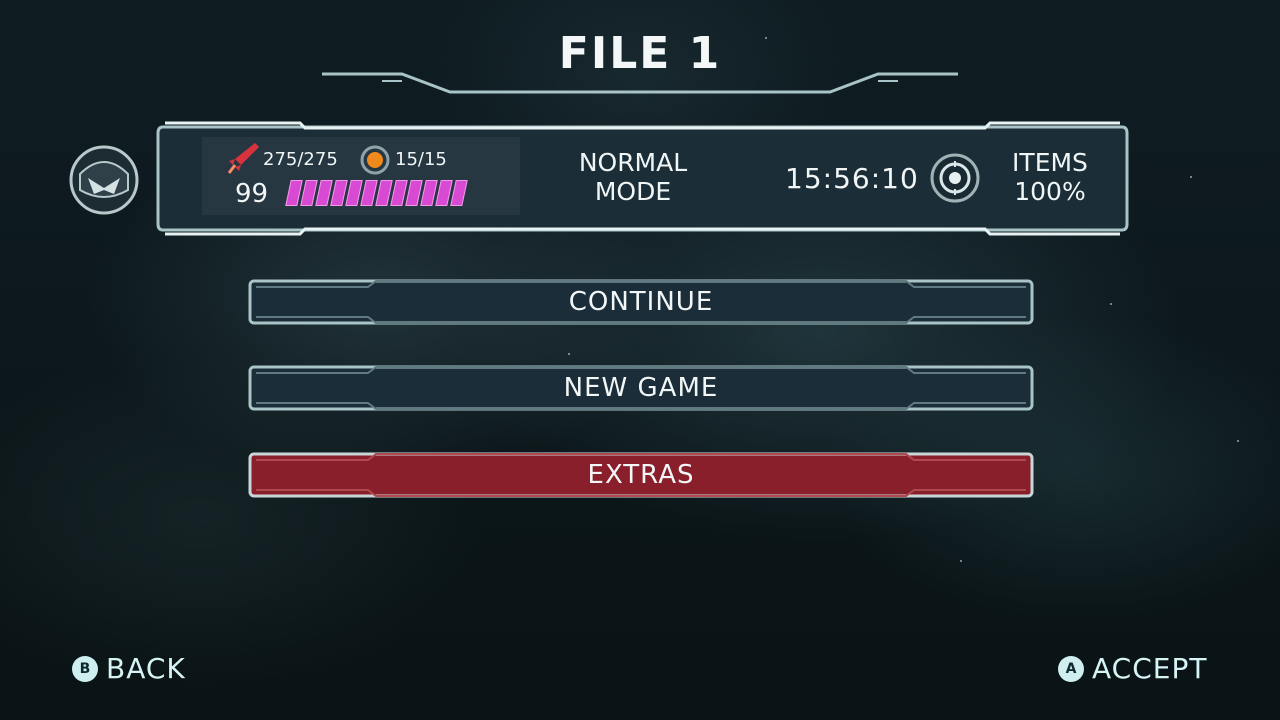 The image size is (1280, 720). I want to click on back-prompt: B BACK, so click(129, 668).